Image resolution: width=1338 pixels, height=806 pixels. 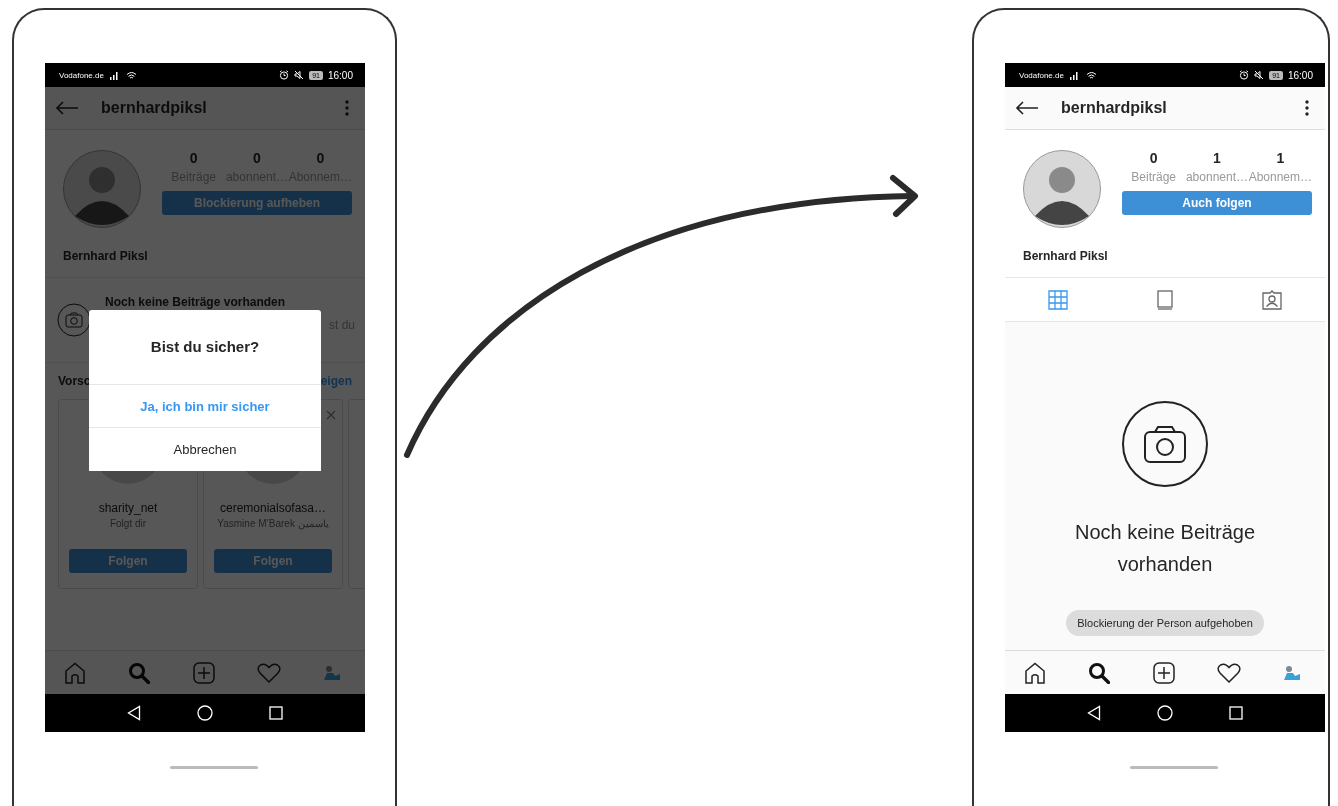 I want to click on profile-action-button: Auch folgen, so click(x=1217, y=203).